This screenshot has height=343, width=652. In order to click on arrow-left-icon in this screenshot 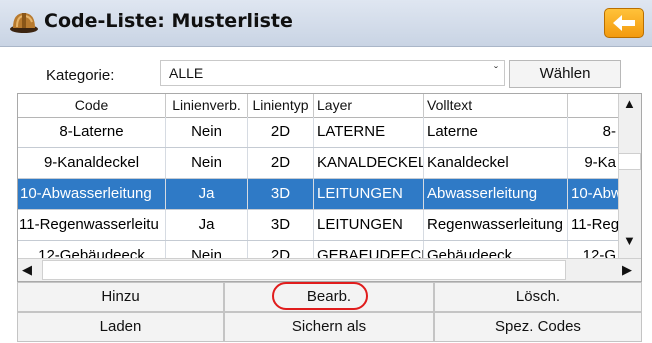, I will do `click(624, 23)`.